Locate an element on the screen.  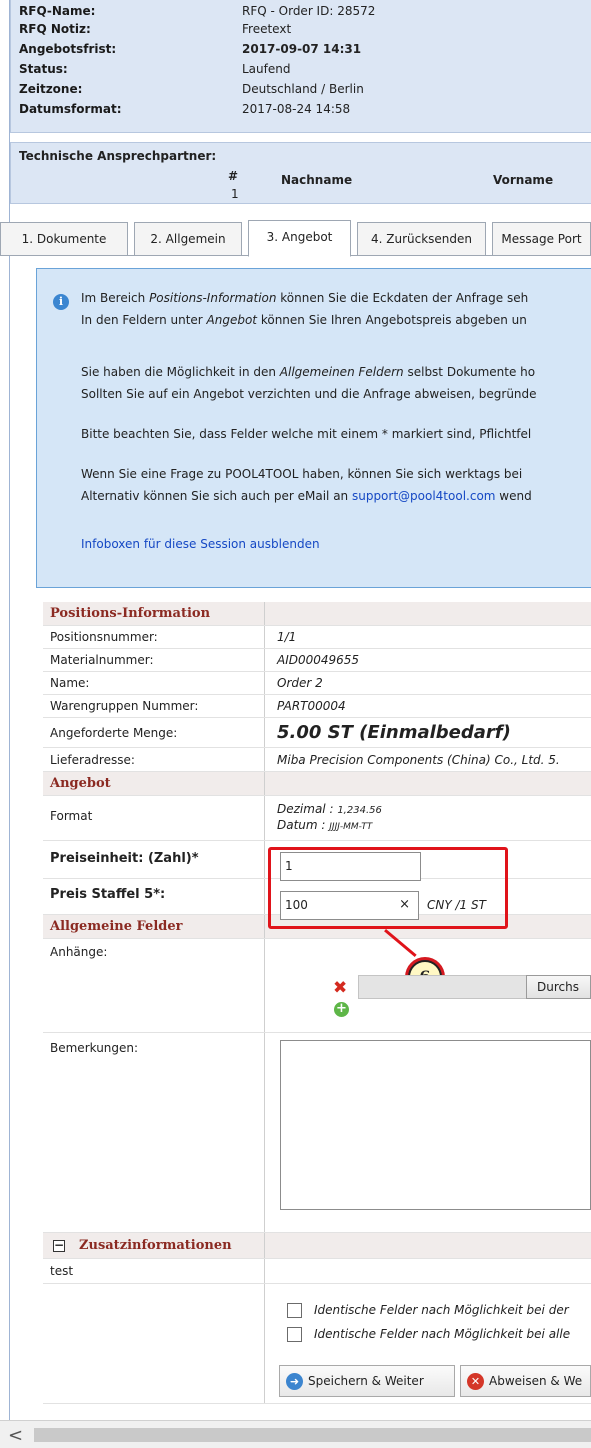
format-info: Dezimal : 1,234.56 Datum : JJJJ-MM-TT is located at coordinates (329, 817).